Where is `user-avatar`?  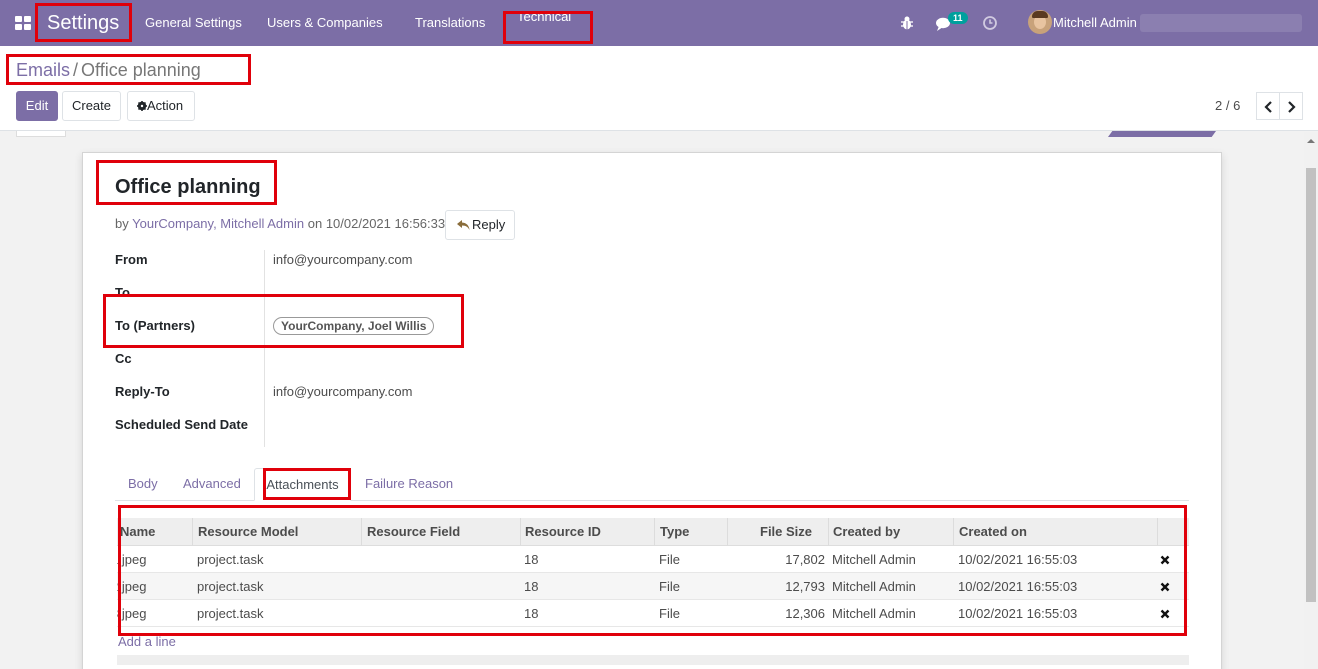
user-avatar is located at coordinates (1040, 22).